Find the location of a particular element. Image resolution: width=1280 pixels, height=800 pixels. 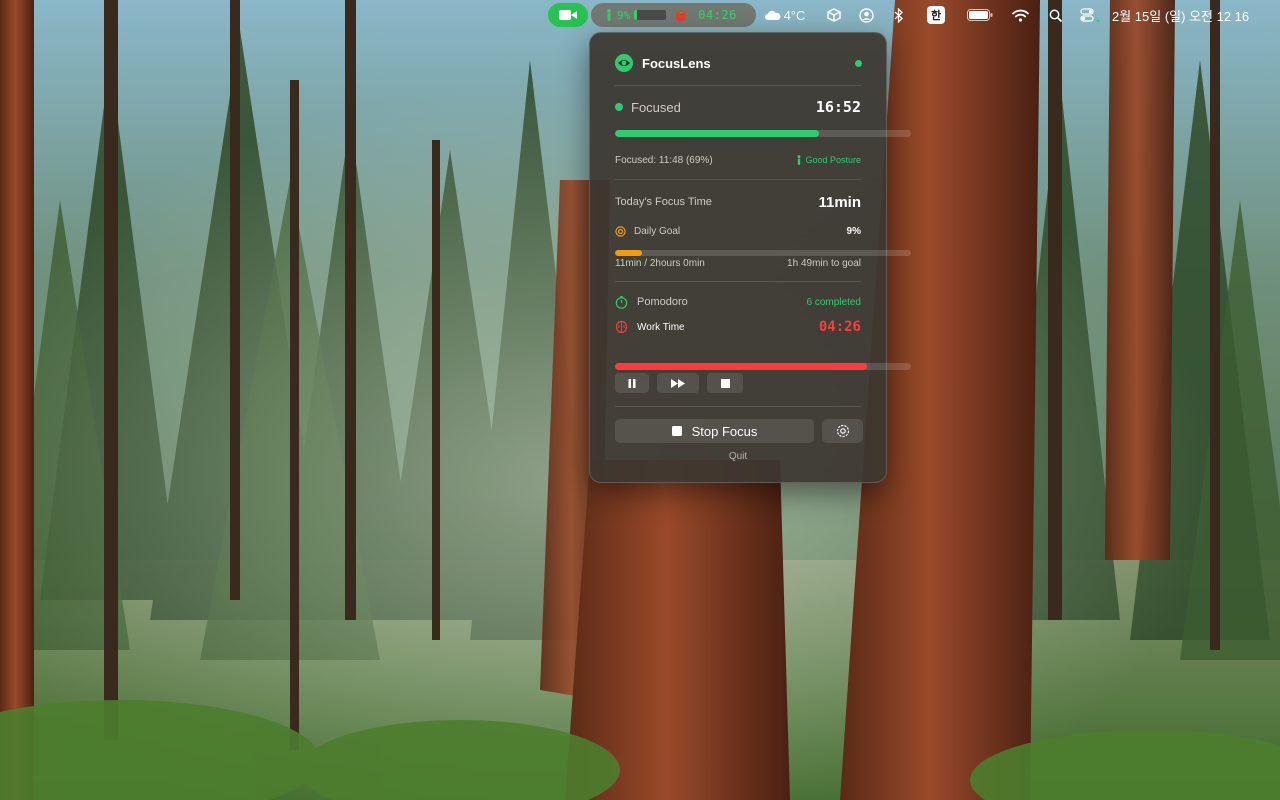

brain-icon is located at coordinates (621, 327).